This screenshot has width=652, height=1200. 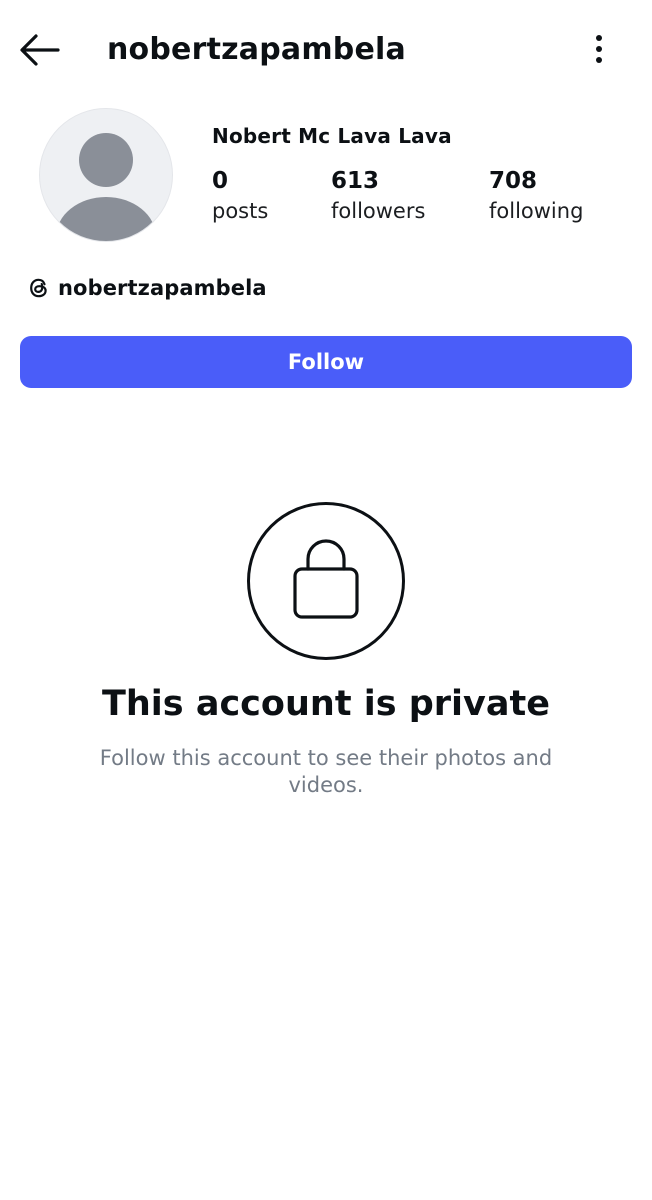 I want to click on more-options-button, so click(x=599, y=50).